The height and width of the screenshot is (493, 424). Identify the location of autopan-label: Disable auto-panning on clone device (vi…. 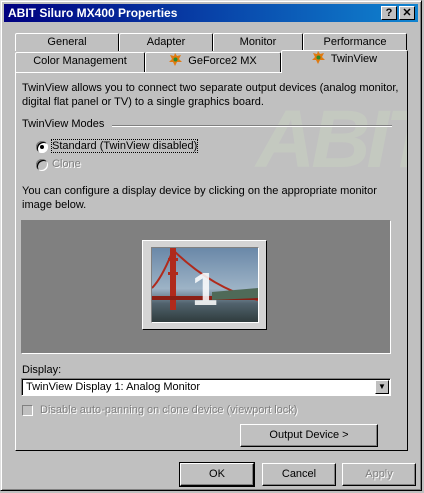
(168, 410).